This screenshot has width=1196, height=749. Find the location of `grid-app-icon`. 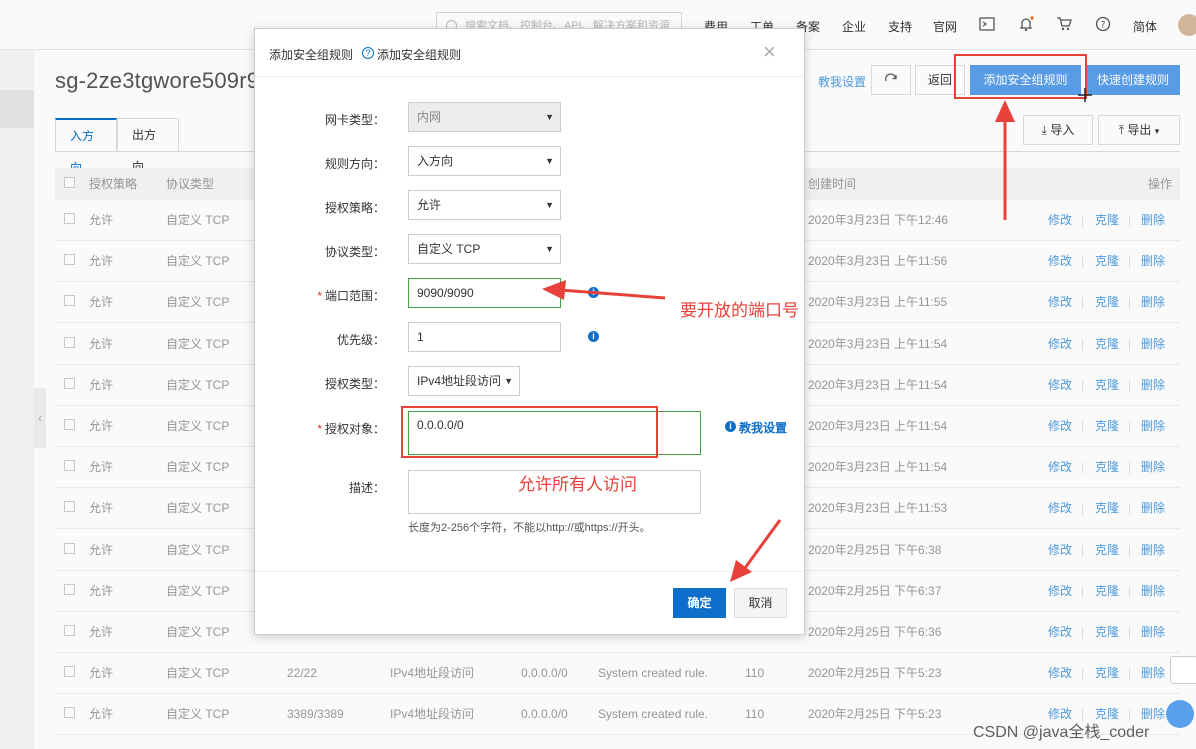

grid-app-icon is located at coordinates (1180, 714).